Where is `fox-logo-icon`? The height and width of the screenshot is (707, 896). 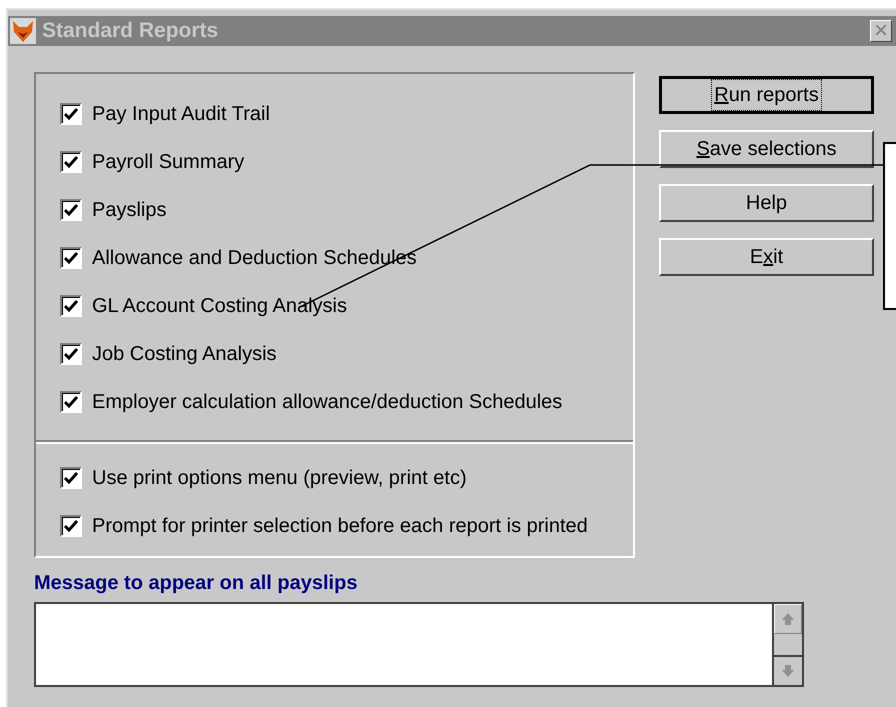 fox-logo-icon is located at coordinates (23, 31).